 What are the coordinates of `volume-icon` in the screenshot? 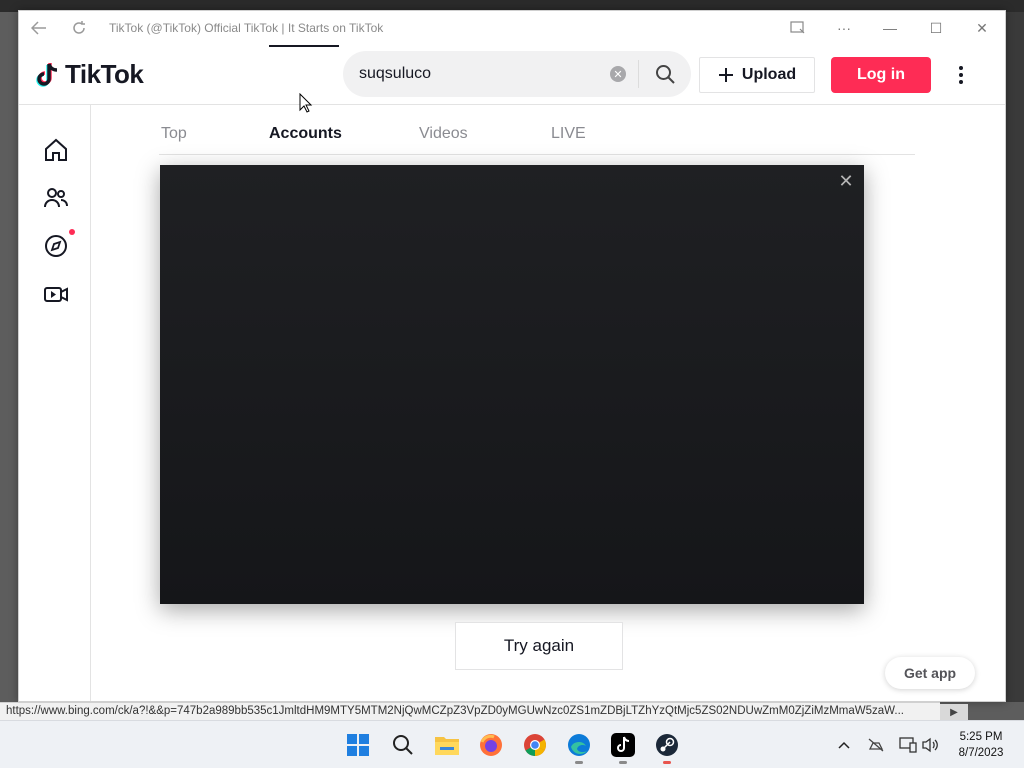 It's located at (930, 745).